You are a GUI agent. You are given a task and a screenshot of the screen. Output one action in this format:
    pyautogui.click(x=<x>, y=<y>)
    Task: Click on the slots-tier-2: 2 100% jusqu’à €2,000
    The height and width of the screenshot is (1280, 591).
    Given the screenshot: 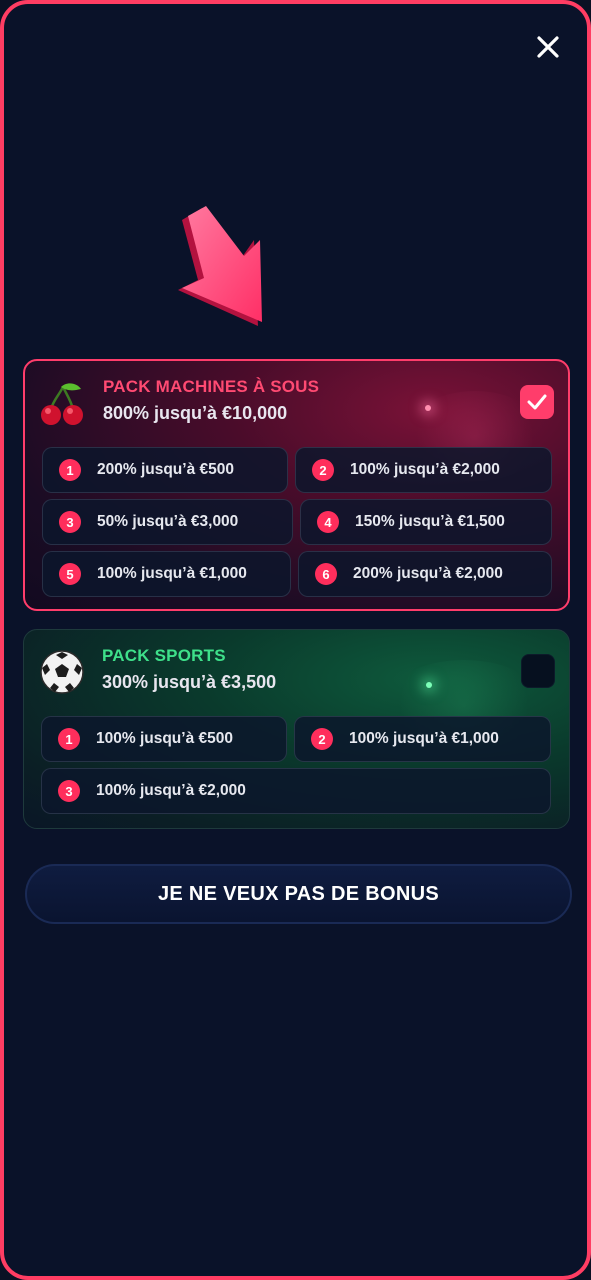 What is the action you would take?
    pyautogui.click(x=423, y=470)
    